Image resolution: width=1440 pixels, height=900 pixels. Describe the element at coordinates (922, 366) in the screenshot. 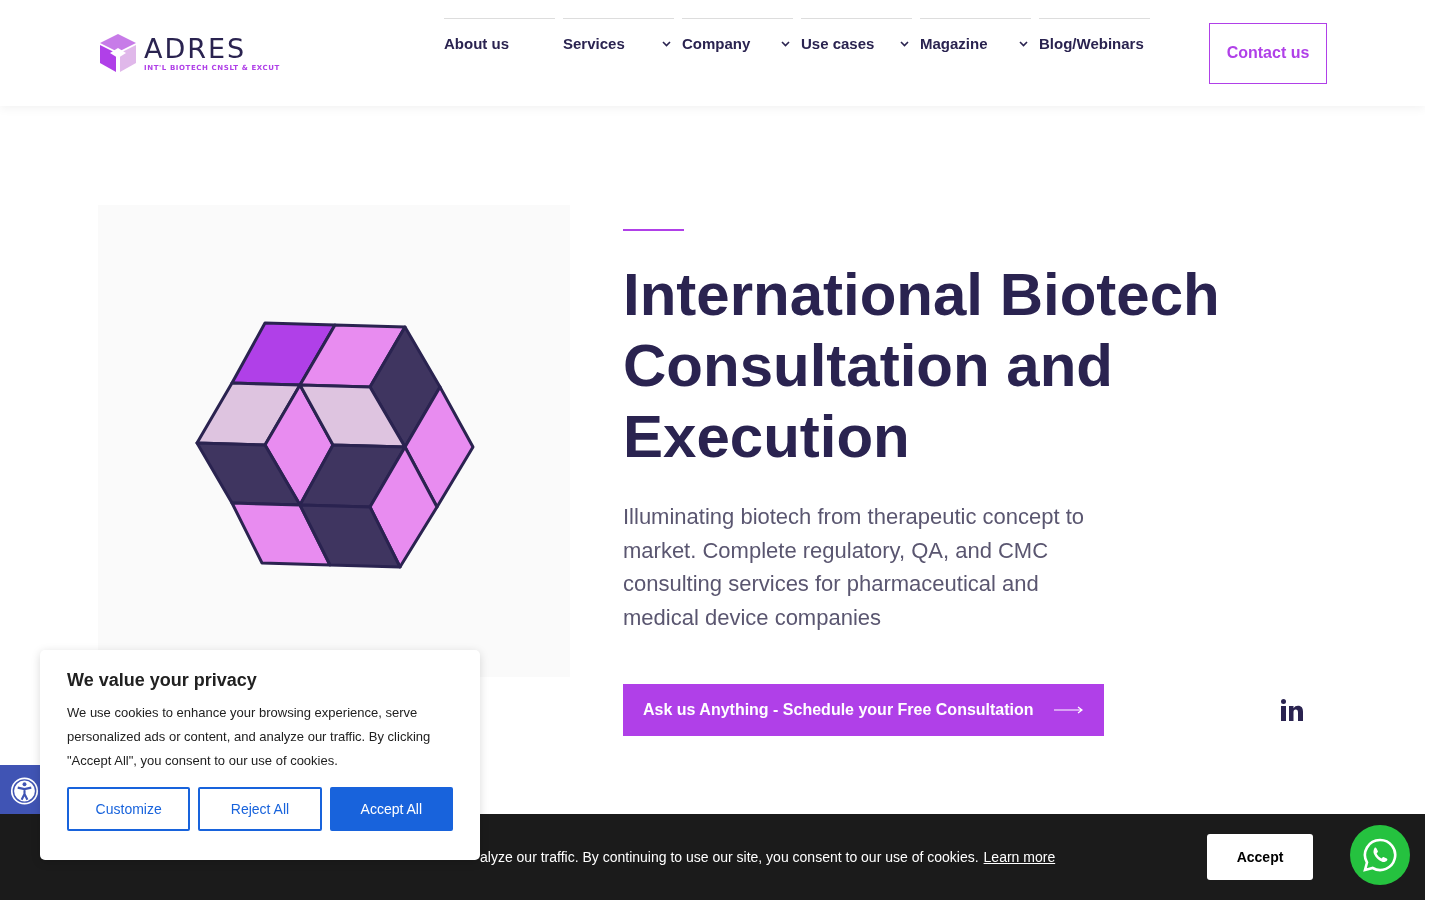

I see `hero-title: International Biotech Consultation and Execution` at that location.